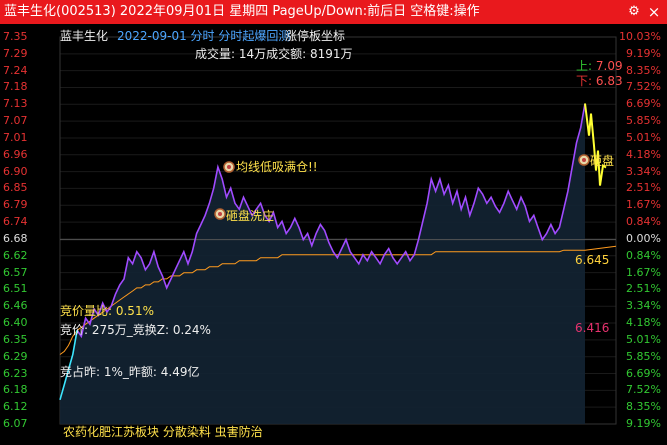 The height and width of the screenshot is (445, 667). I want to click on limit-coordinate-label: 涨停板坐标, so click(315, 35).